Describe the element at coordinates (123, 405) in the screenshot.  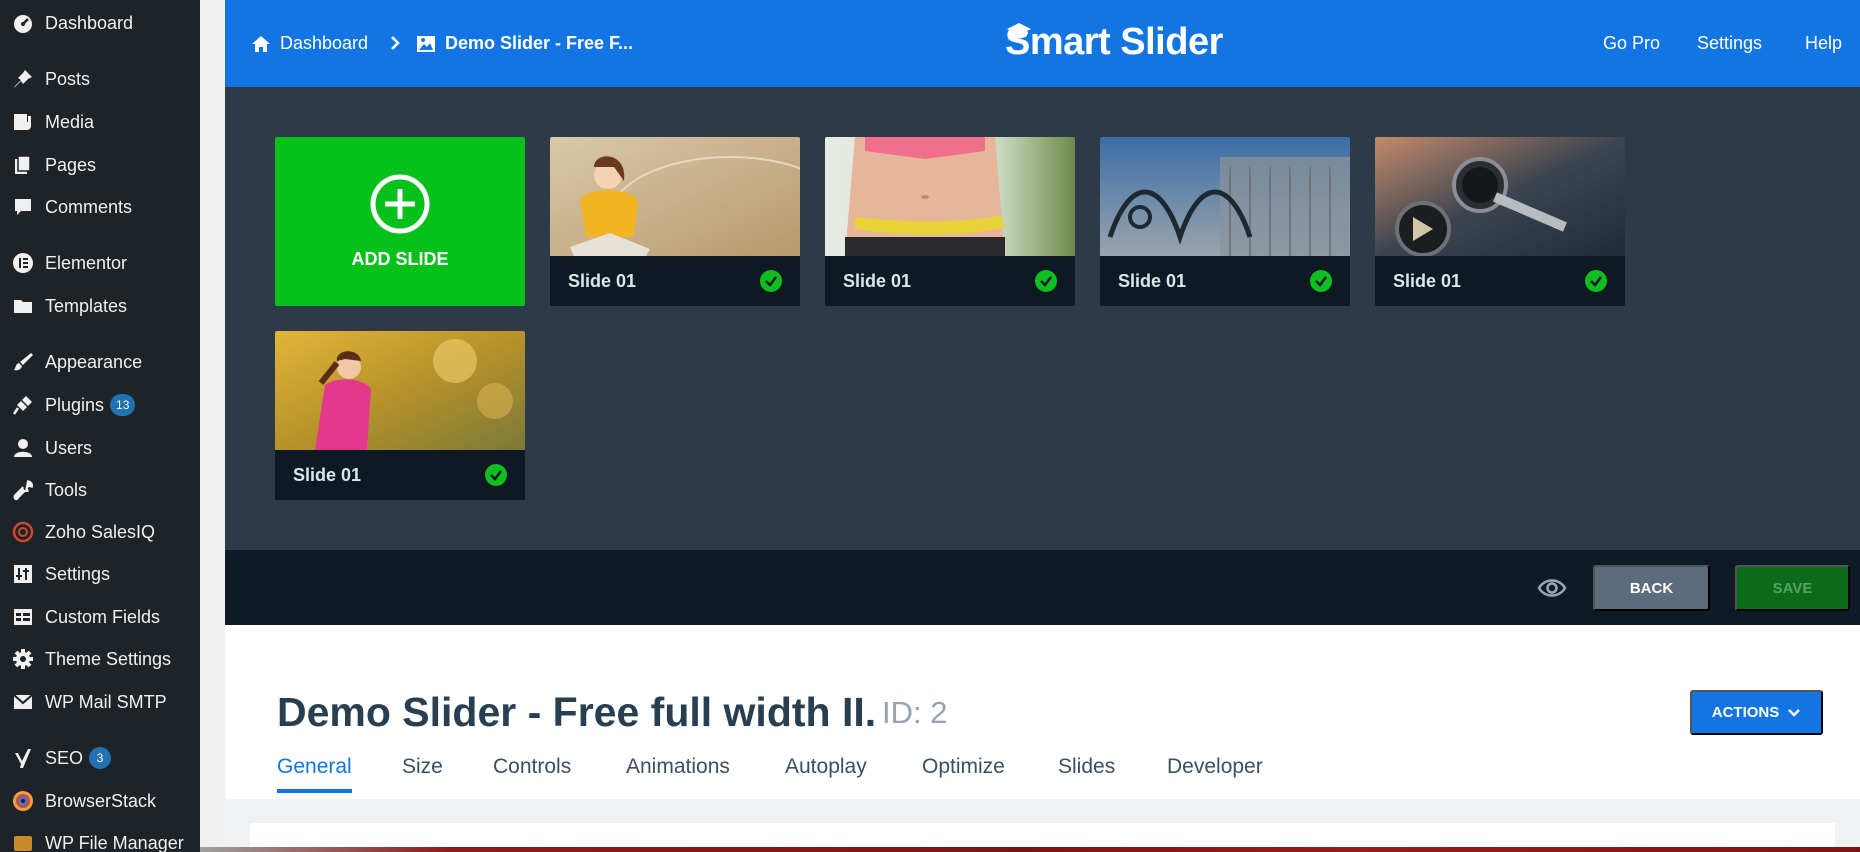
I see `plugins-update-badge: 13` at that location.